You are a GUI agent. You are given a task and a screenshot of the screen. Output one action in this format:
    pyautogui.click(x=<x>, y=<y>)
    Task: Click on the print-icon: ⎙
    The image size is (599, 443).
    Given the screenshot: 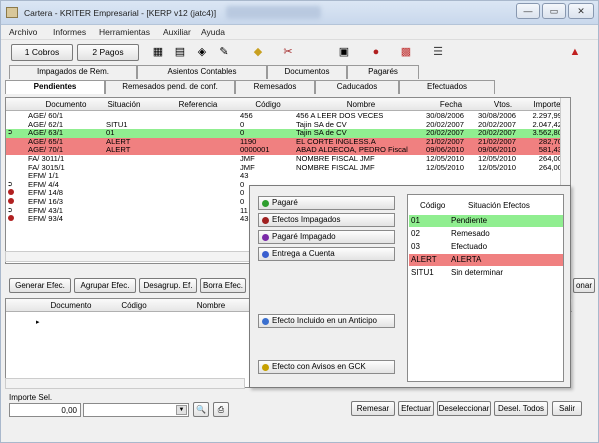 What is the action you would take?
    pyautogui.click(x=221, y=409)
    